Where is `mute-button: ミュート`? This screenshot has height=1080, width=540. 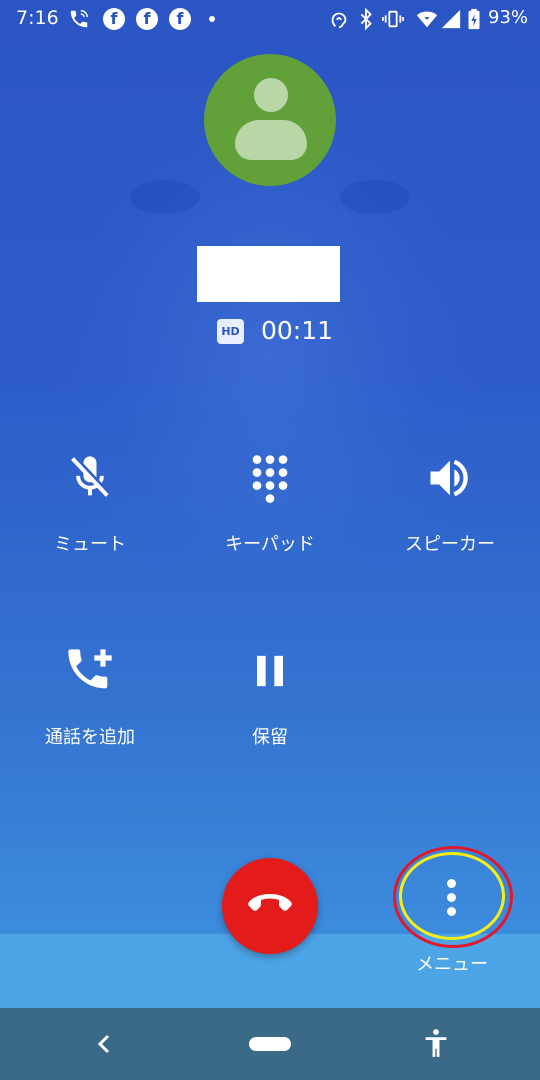
mute-button: ミュート is located at coordinates (90, 504).